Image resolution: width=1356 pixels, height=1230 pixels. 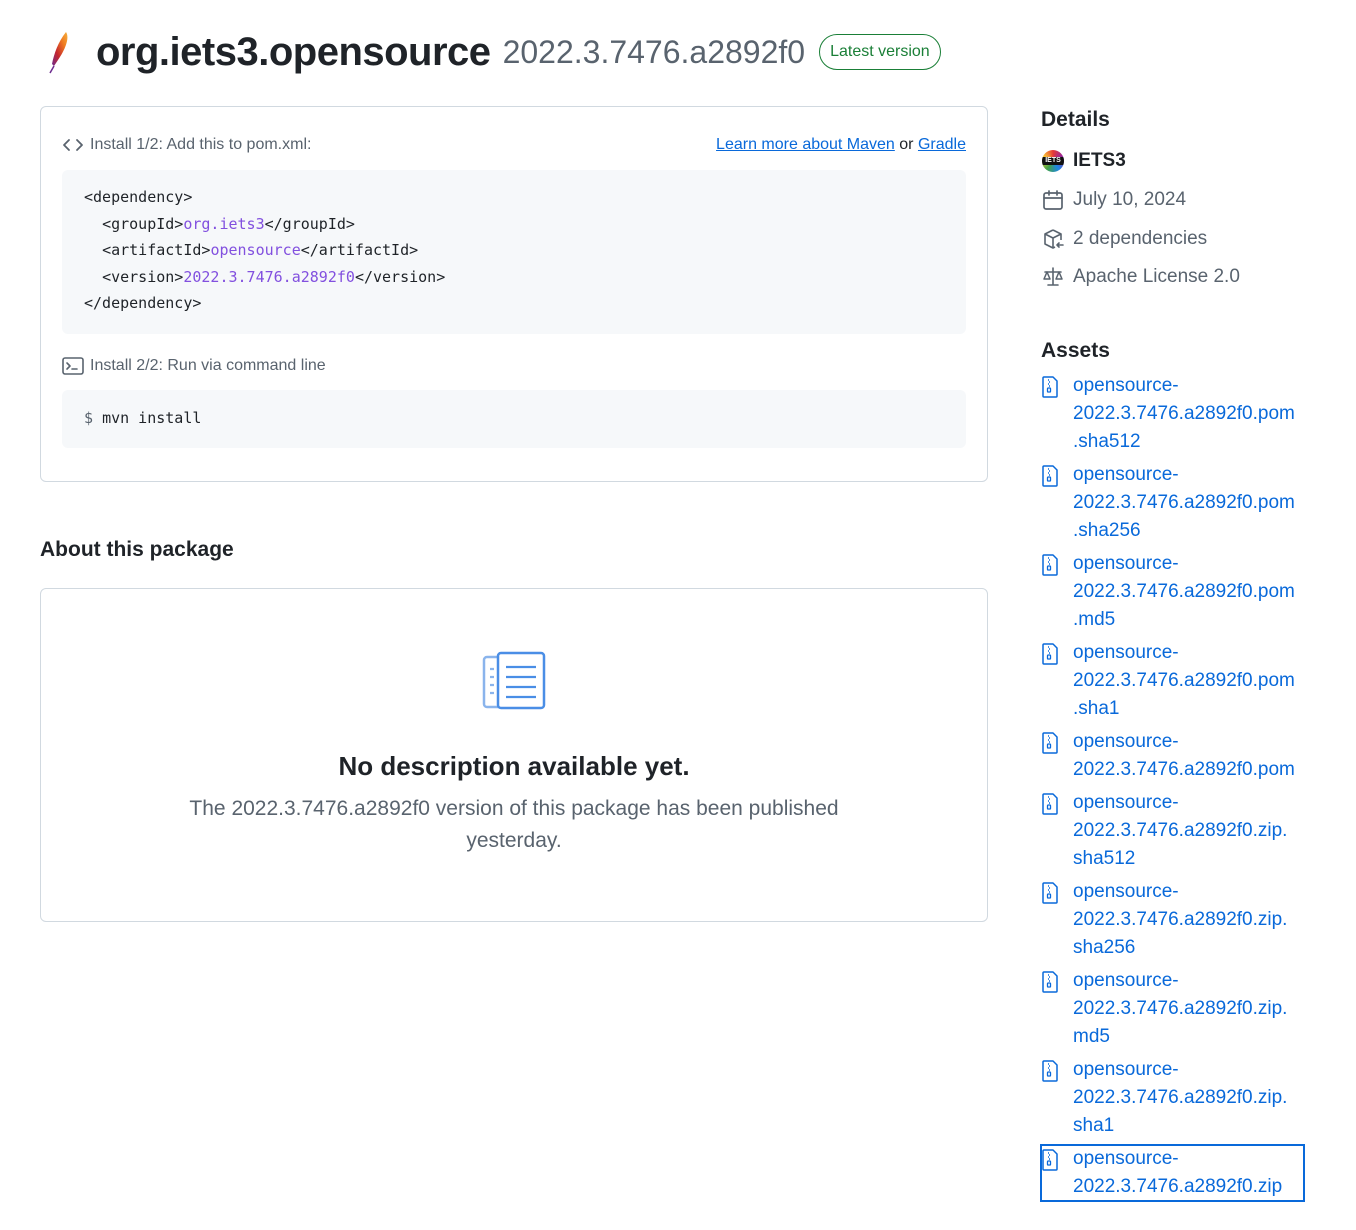 What do you see at coordinates (1184, 756) in the screenshot?
I see `asset-link: opensource- 2022.3.7476.a2892f0.pom` at bounding box center [1184, 756].